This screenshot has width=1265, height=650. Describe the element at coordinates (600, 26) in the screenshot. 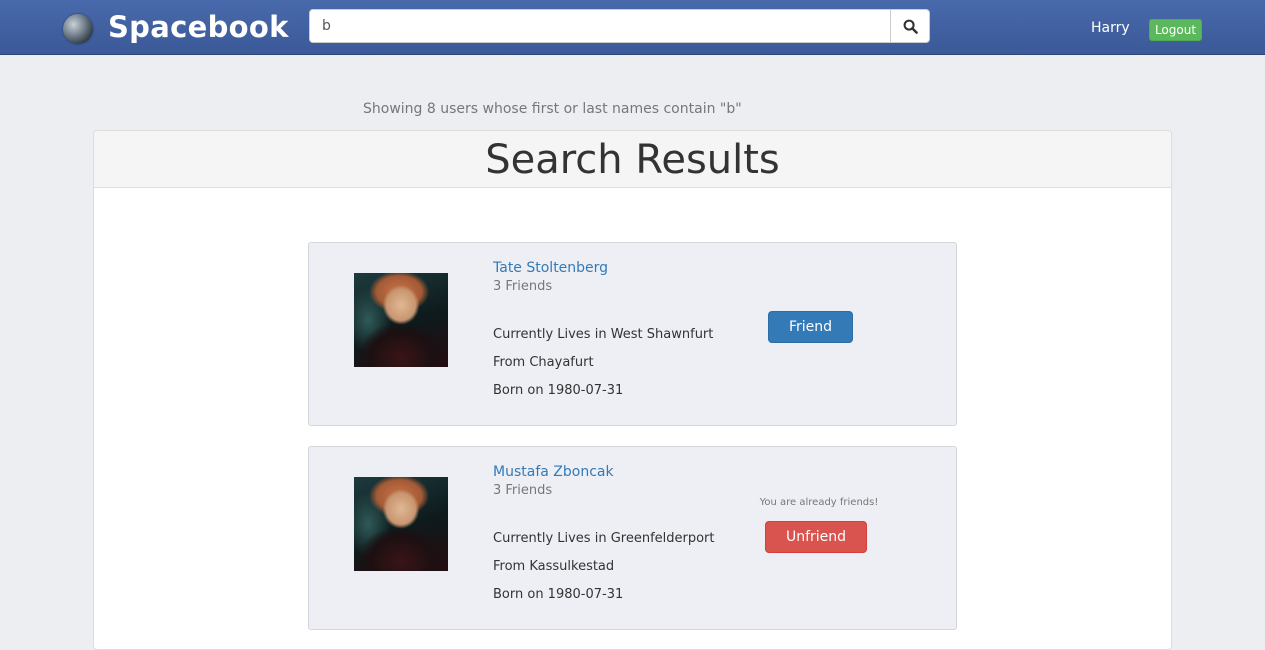

I see `search-input` at that location.